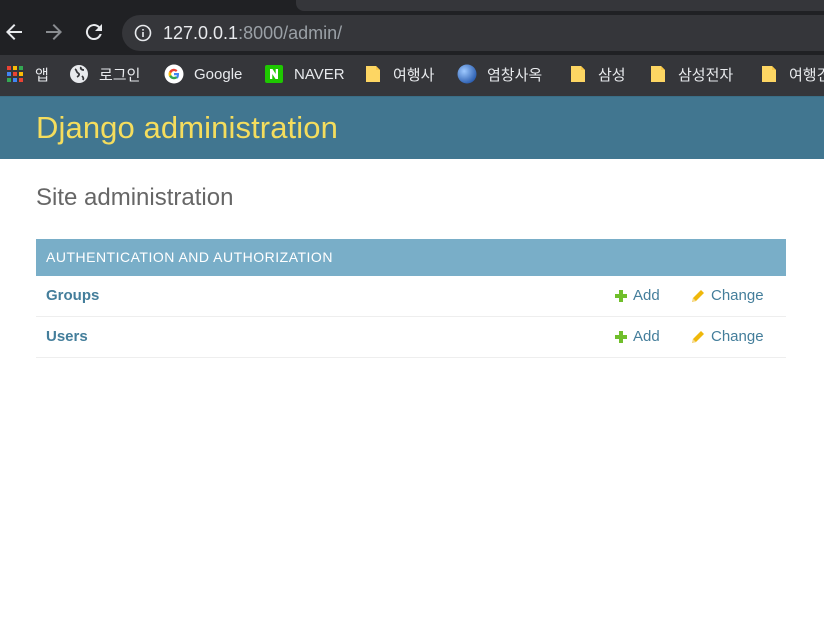  I want to click on bookmark-apps: 앱, so click(27, 74).